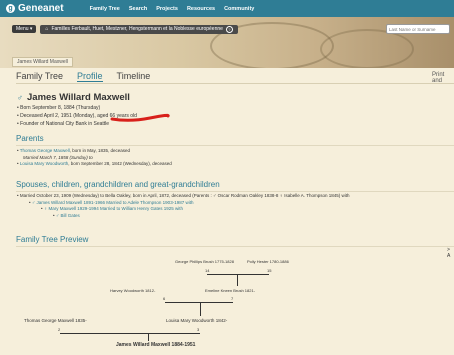 The height and width of the screenshot is (355, 454). I want to click on tree-num: 7, so click(232, 298).